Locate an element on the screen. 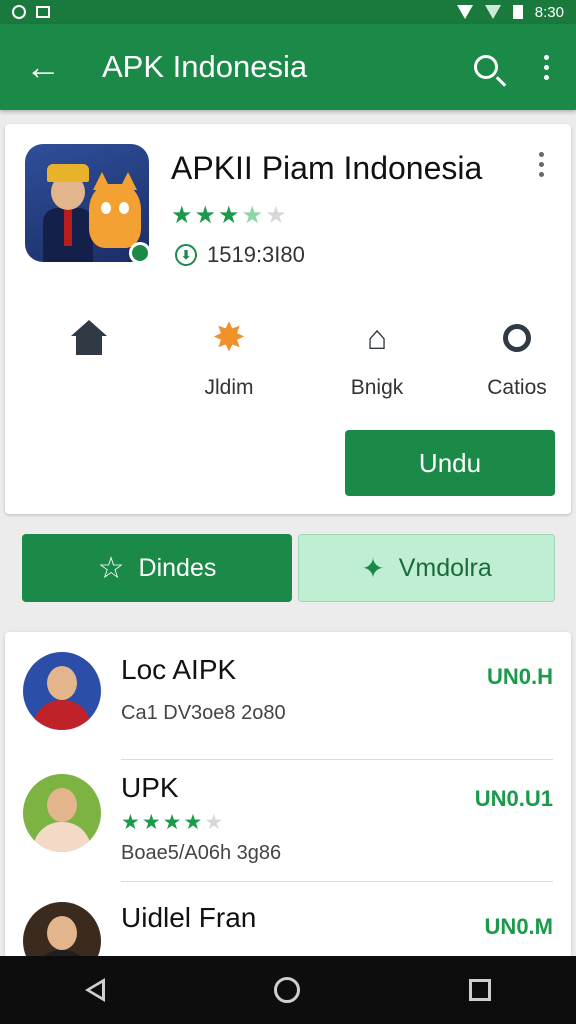 The height and width of the screenshot is (1024, 576). arrow-left-icon: ← is located at coordinates (43, 66).